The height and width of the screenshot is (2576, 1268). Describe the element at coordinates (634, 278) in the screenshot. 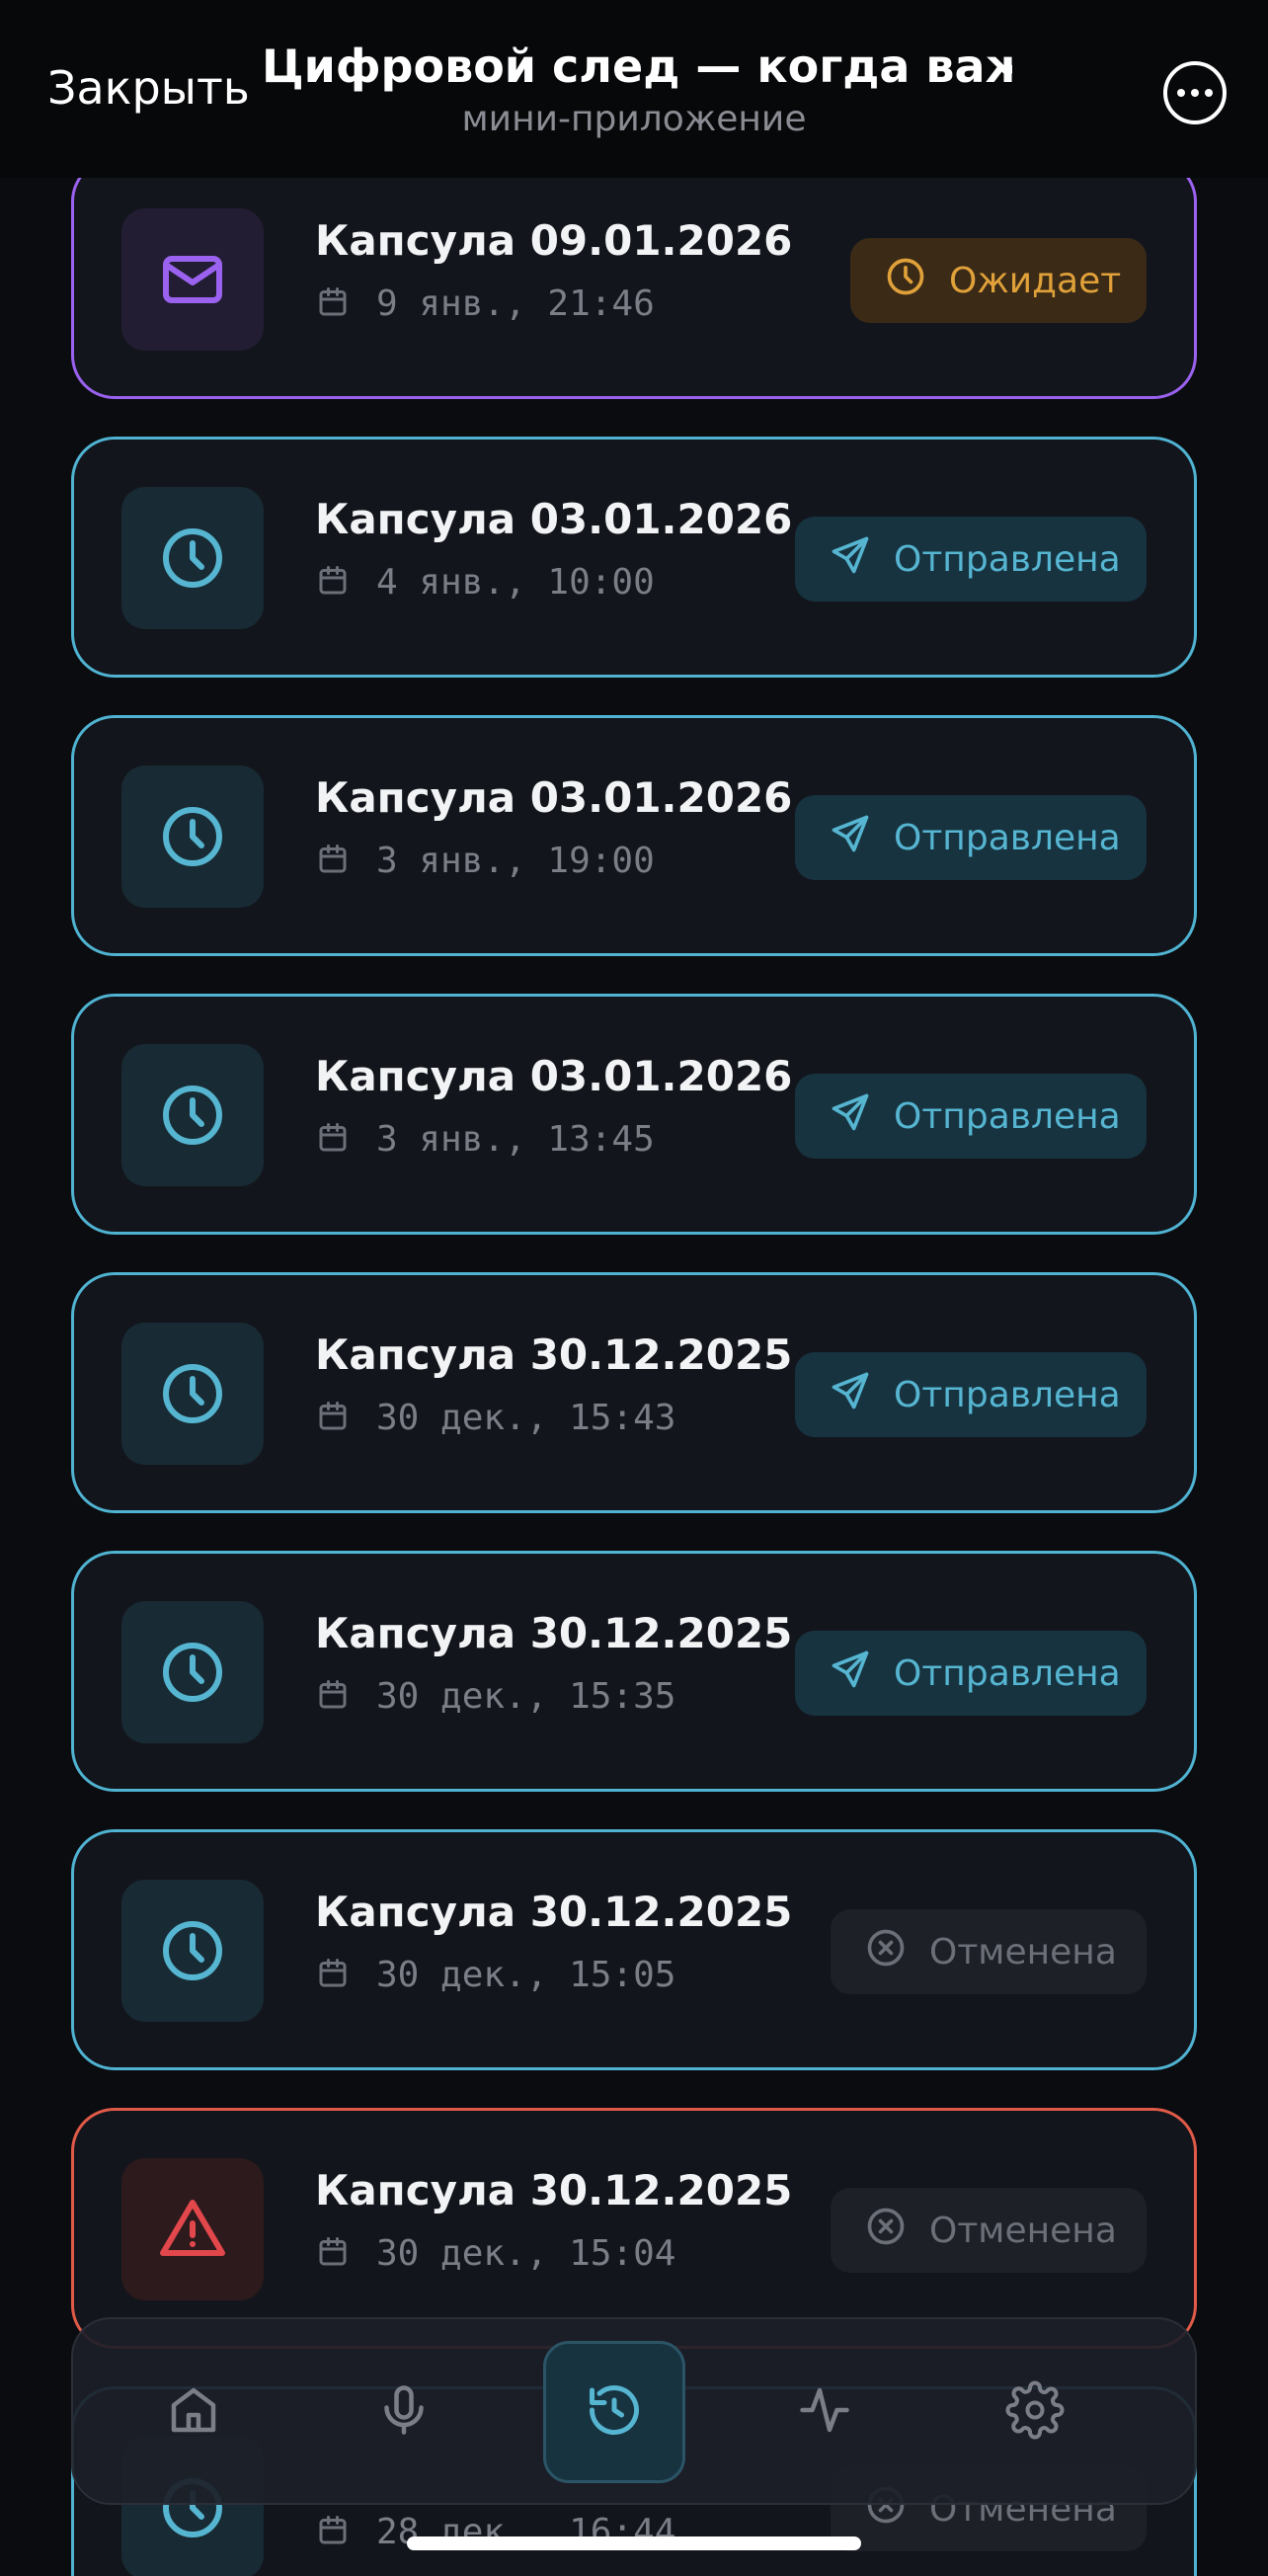

I see `capsule-card: Капсула 09.01.2026 9 янв., 21:46 Ожидает` at that location.